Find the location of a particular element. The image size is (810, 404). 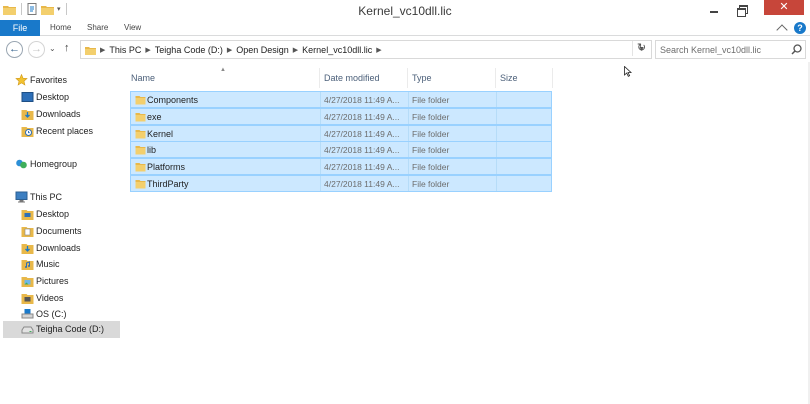

refresh-button: ↻ is located at coordinates (641, 48).